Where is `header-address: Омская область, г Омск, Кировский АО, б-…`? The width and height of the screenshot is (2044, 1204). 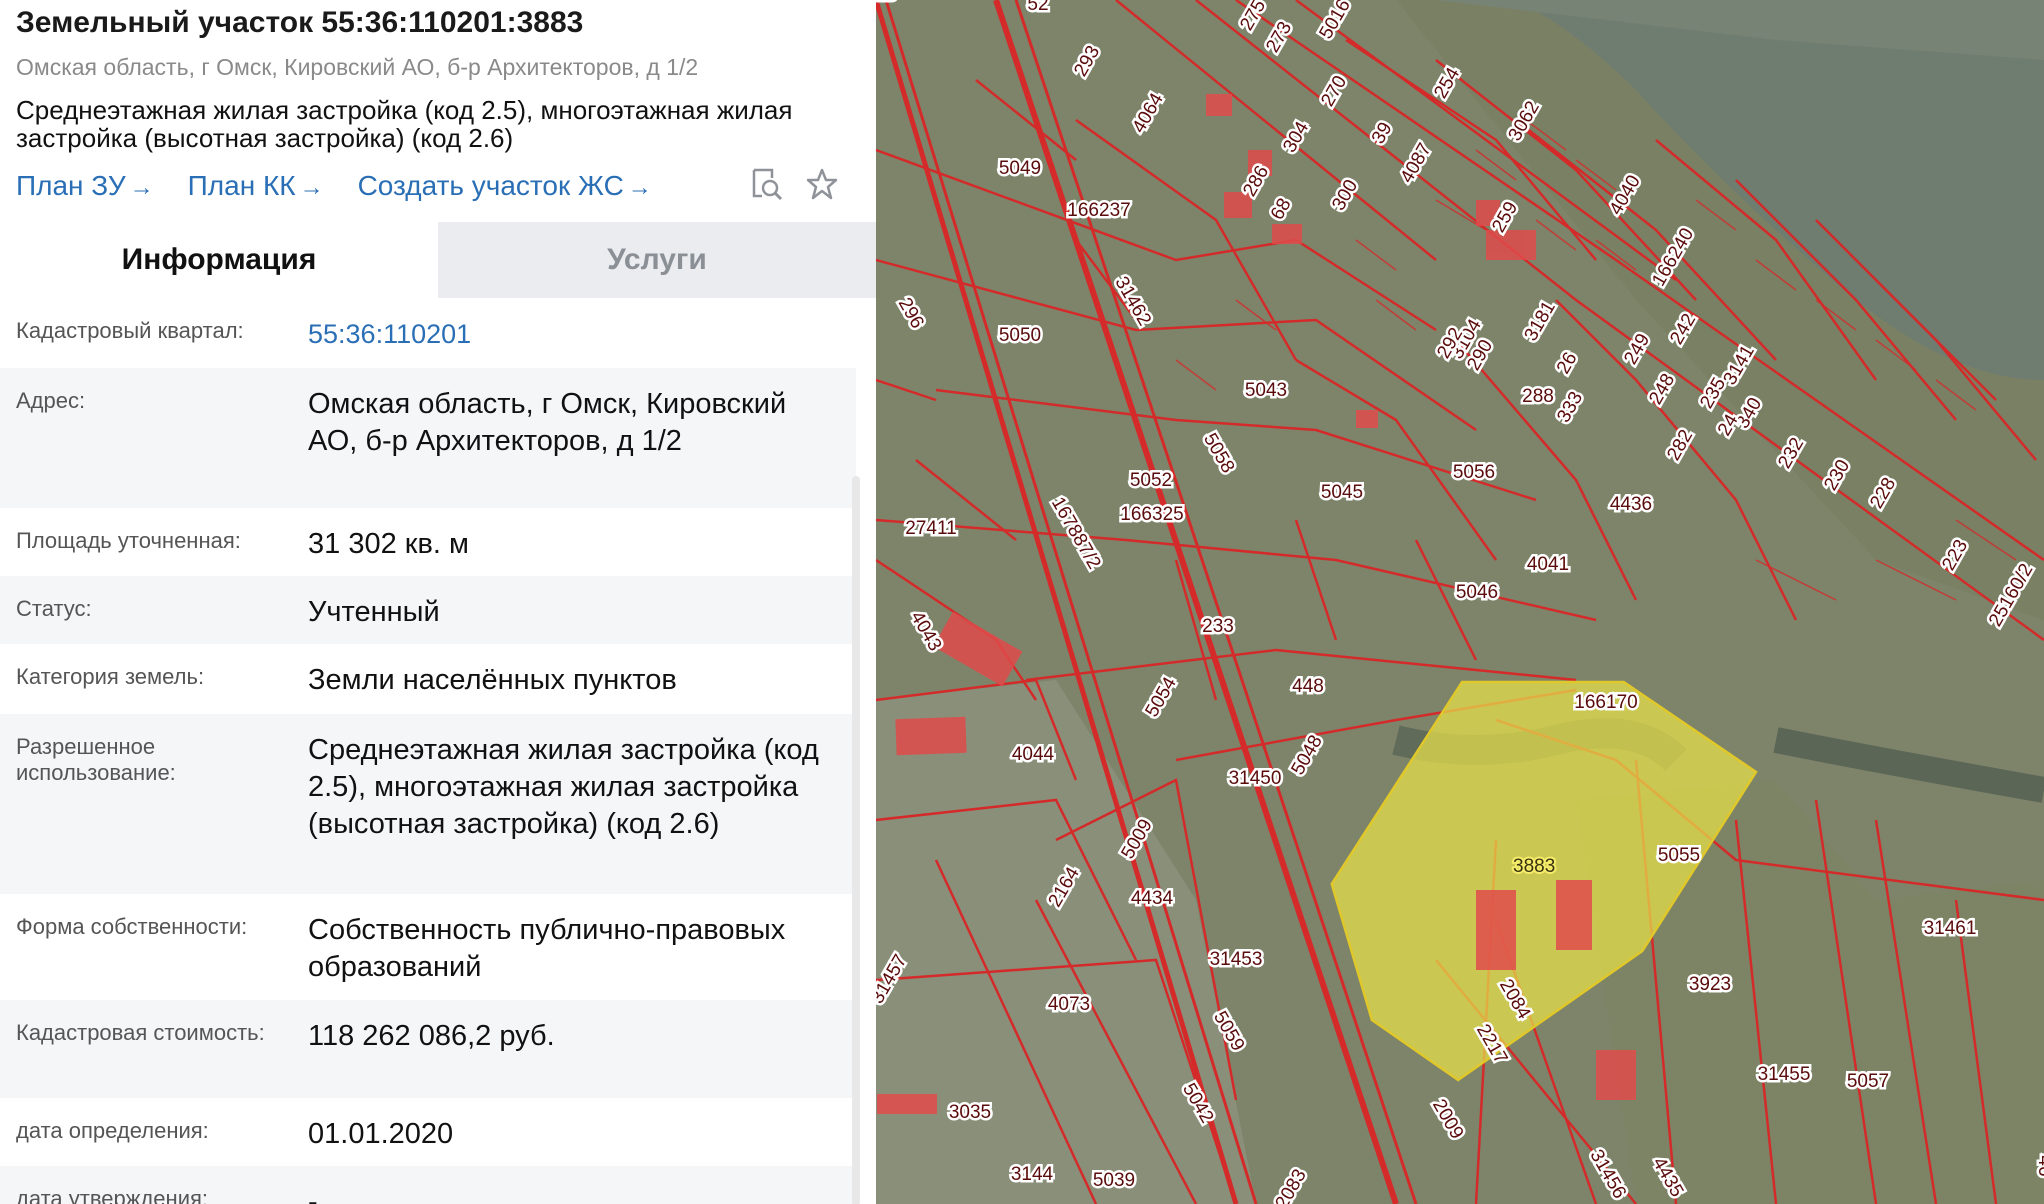 header-address: Омская область, г Омск, Кировский АО, б-… is located at coordinates (357, 67).